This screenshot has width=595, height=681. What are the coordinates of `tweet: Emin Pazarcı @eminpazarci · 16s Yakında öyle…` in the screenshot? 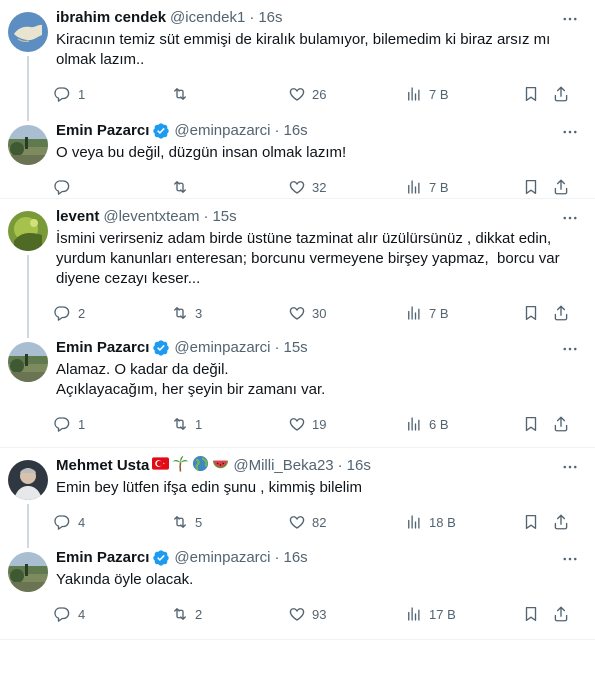 It's located at (297, 590).